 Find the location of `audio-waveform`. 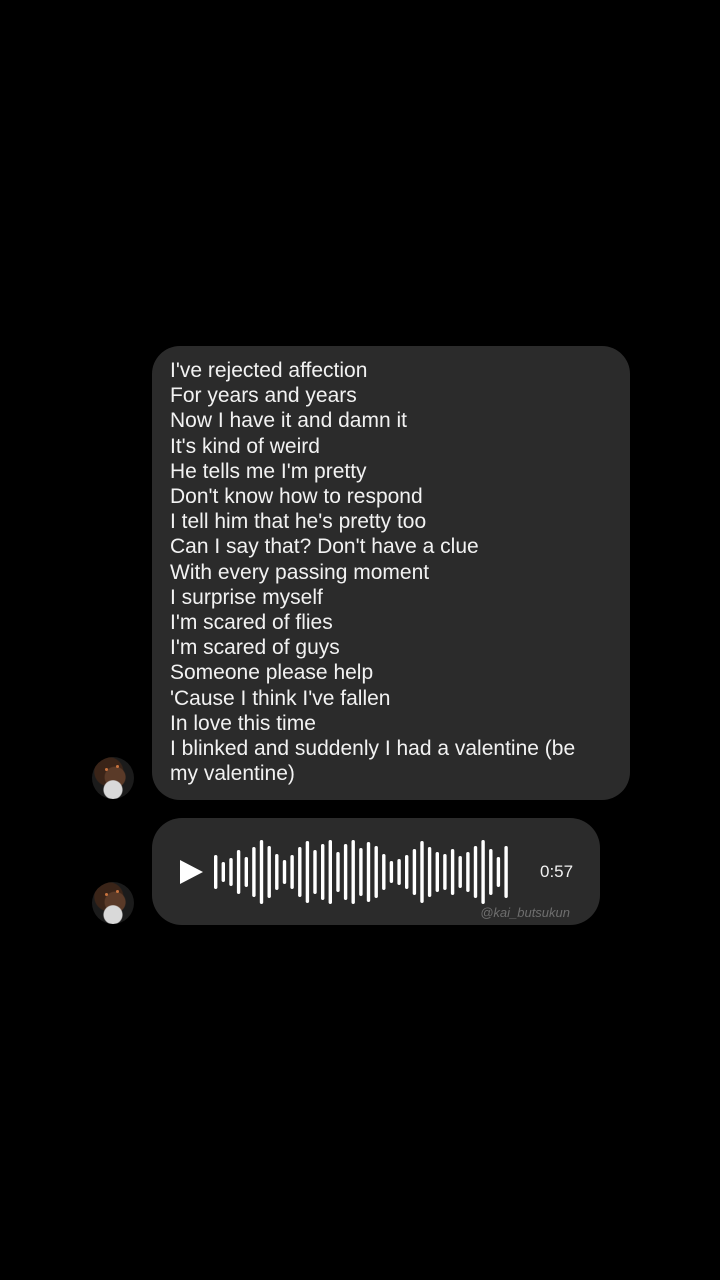

audio-waveform is located at coordinates (361, 872).